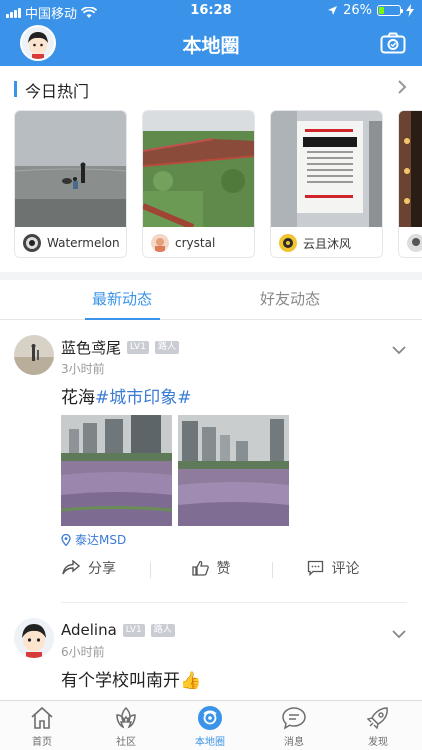  I want to click on comment-label: 评论, so click(345, 569).